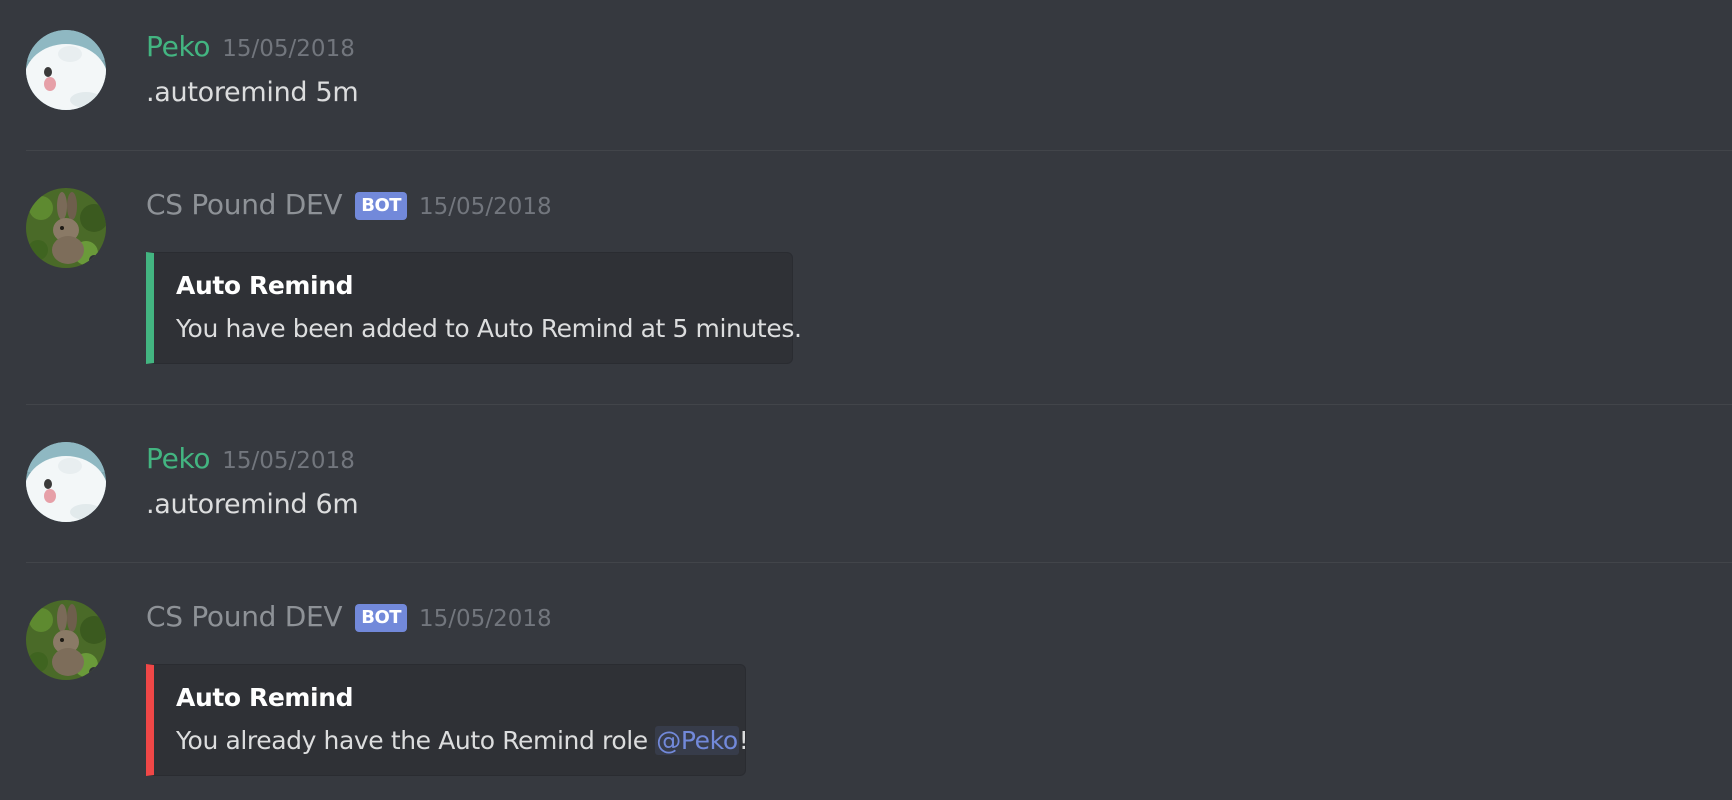 This screenshot has height=800, width=1732. I want to click on embed-description-text: You already have the Auto Remind role, so click(416, 740).